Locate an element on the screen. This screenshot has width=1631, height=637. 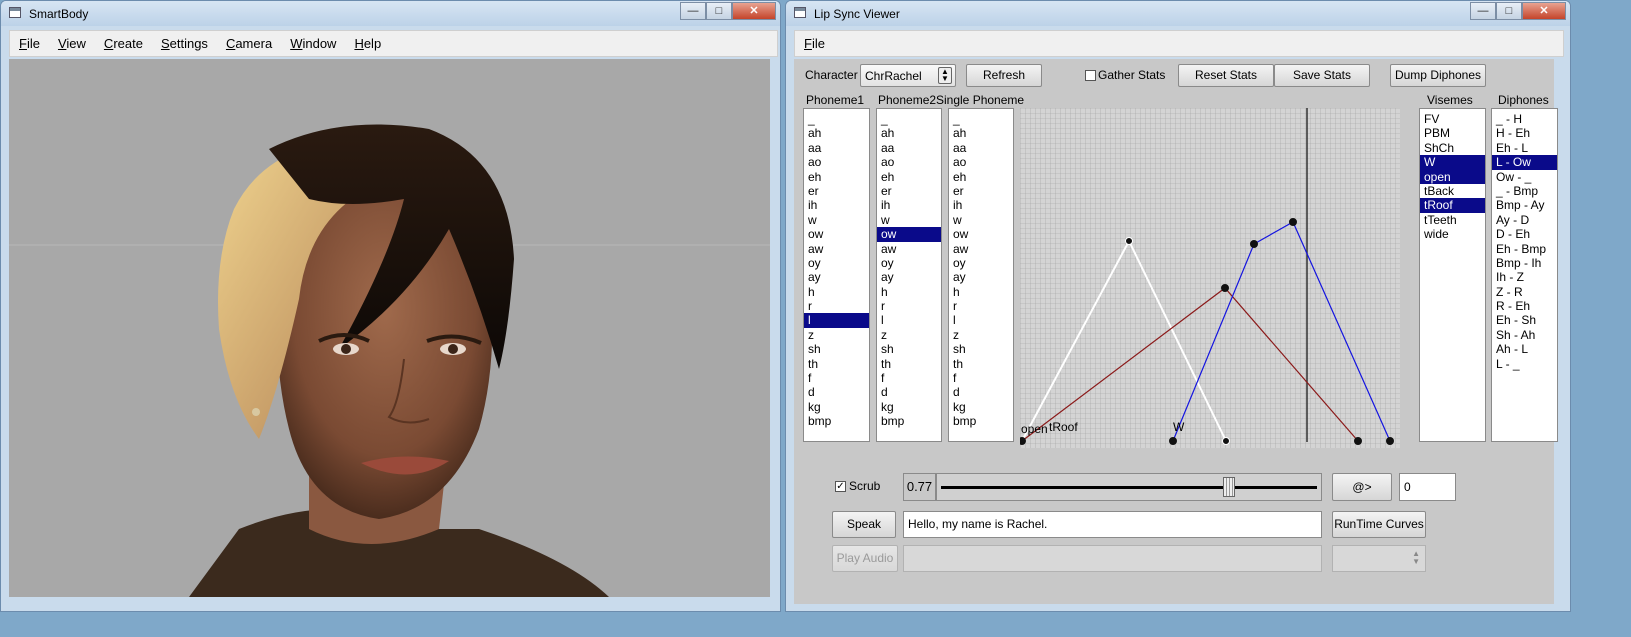
goto-time-input: 0 is located at coordinates (1427, 487).